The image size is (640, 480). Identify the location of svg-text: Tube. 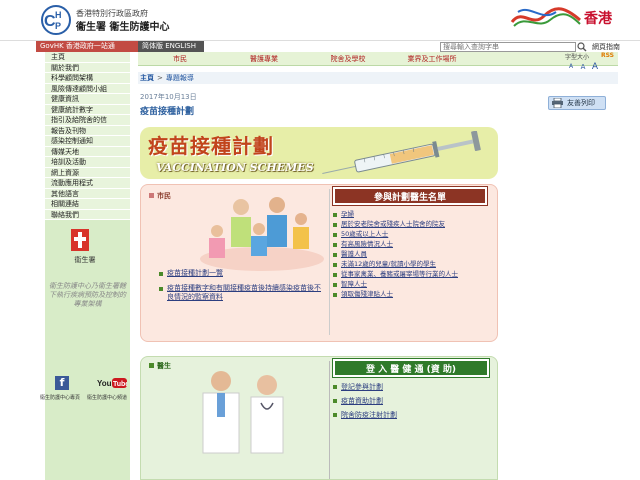
(120, 384).